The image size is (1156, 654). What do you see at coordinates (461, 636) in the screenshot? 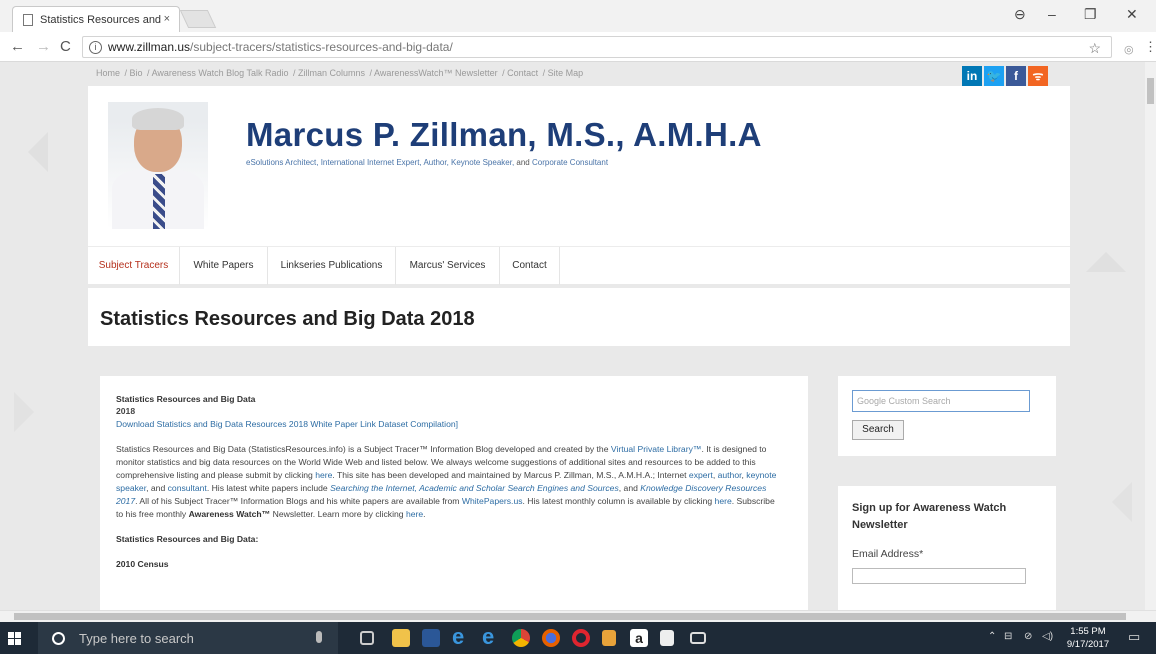
I see `ie-icon: e` at bounding box center [461, 636].